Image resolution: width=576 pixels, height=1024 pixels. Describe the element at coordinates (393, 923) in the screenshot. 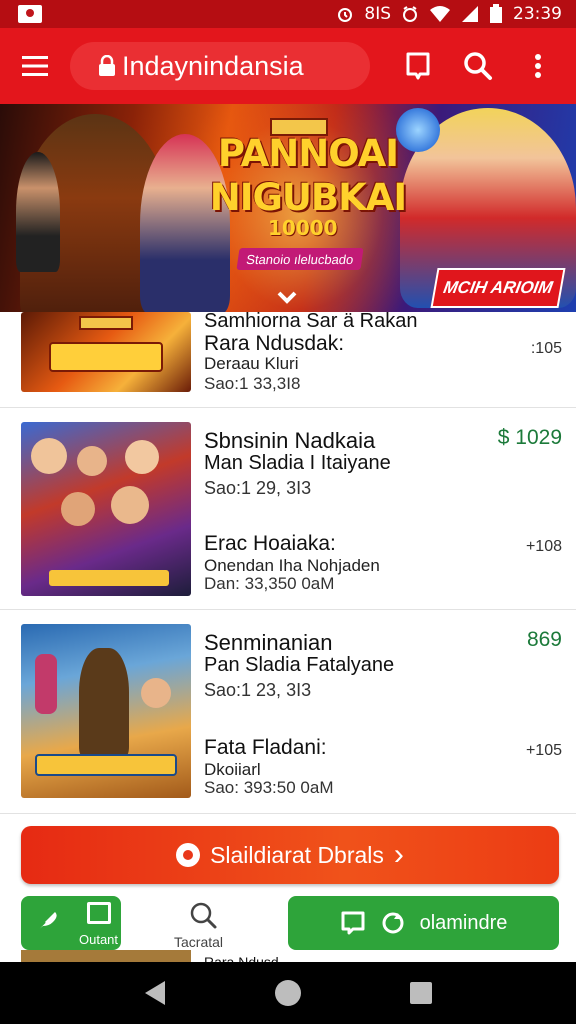

I see `refresh-icon` at that location.